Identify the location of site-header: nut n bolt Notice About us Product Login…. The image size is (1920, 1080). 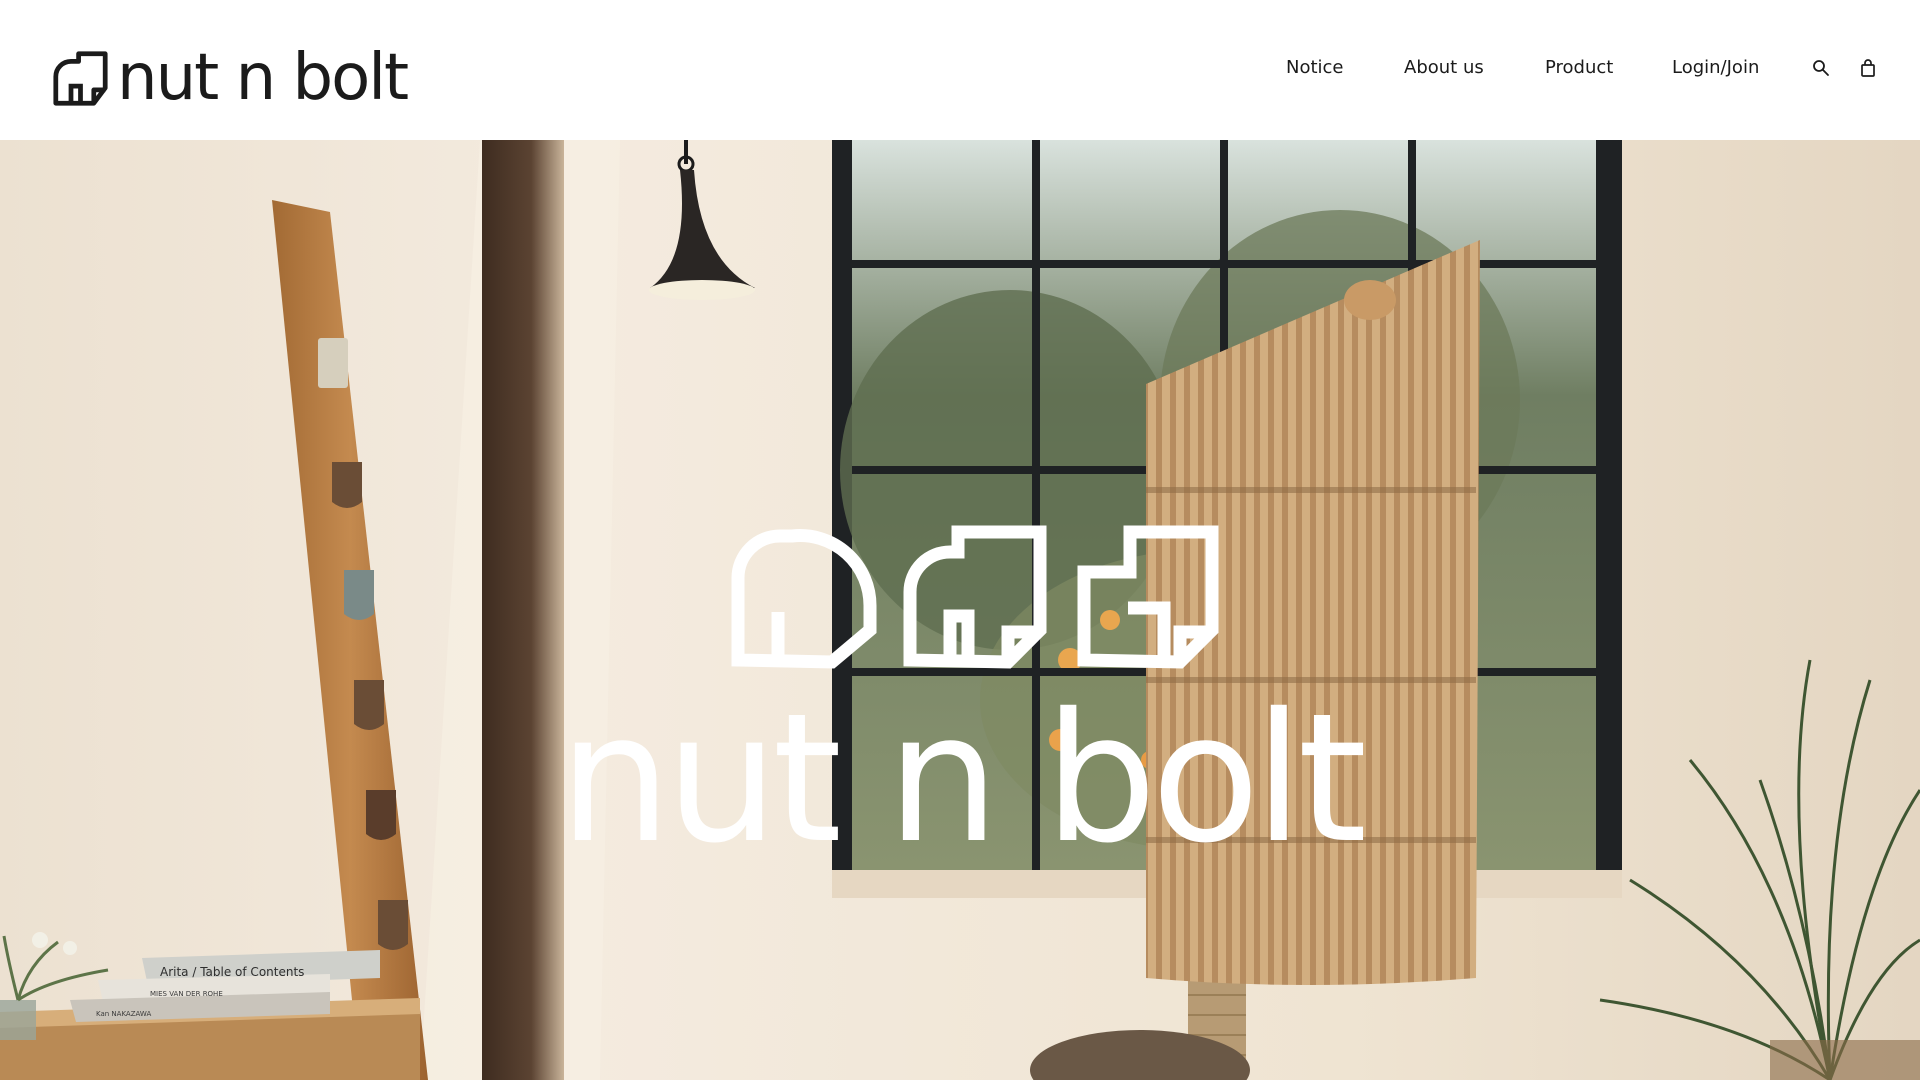
(960, 70).